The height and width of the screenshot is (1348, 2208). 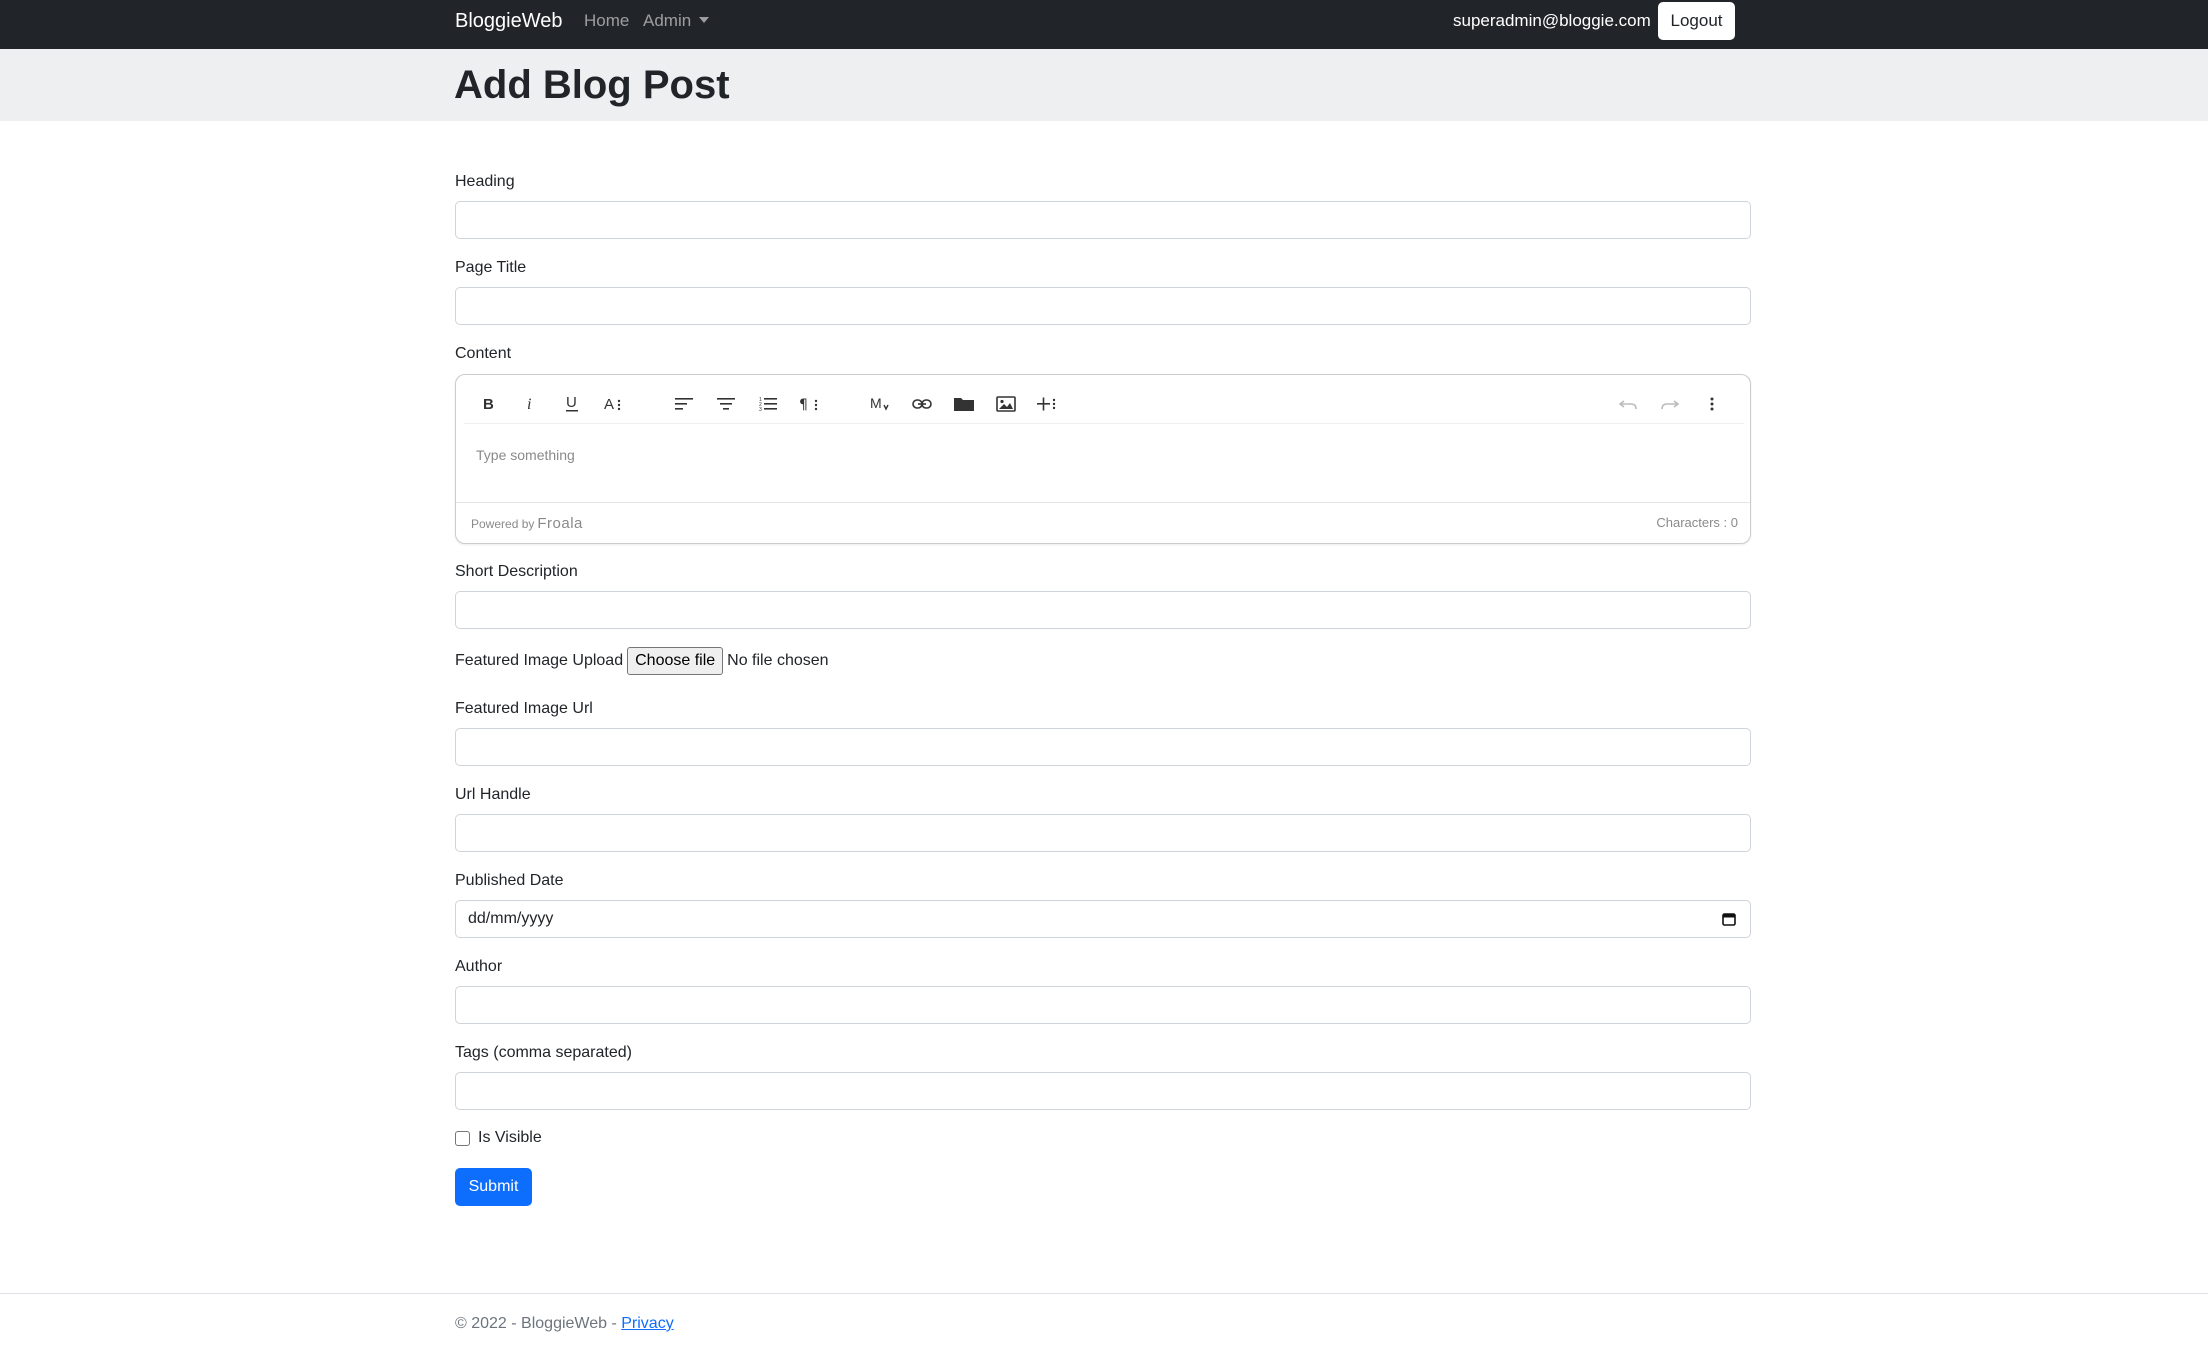 What do you see at coordinates (684, 404) in the screenshot?
I see `align-left-icon` at bounding box center [684, 404].